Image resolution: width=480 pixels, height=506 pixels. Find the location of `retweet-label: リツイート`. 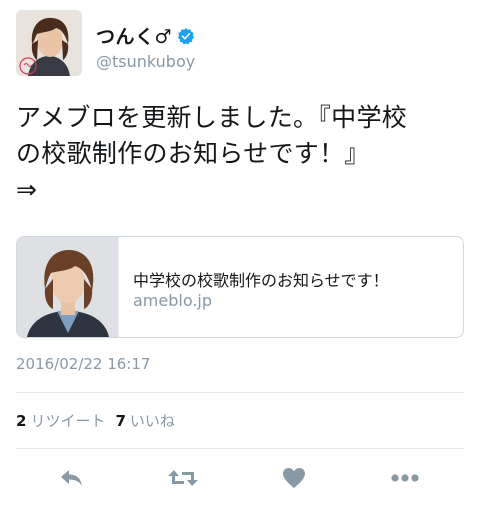

retweet-label: リツイート is located at coordinates (67, 420).